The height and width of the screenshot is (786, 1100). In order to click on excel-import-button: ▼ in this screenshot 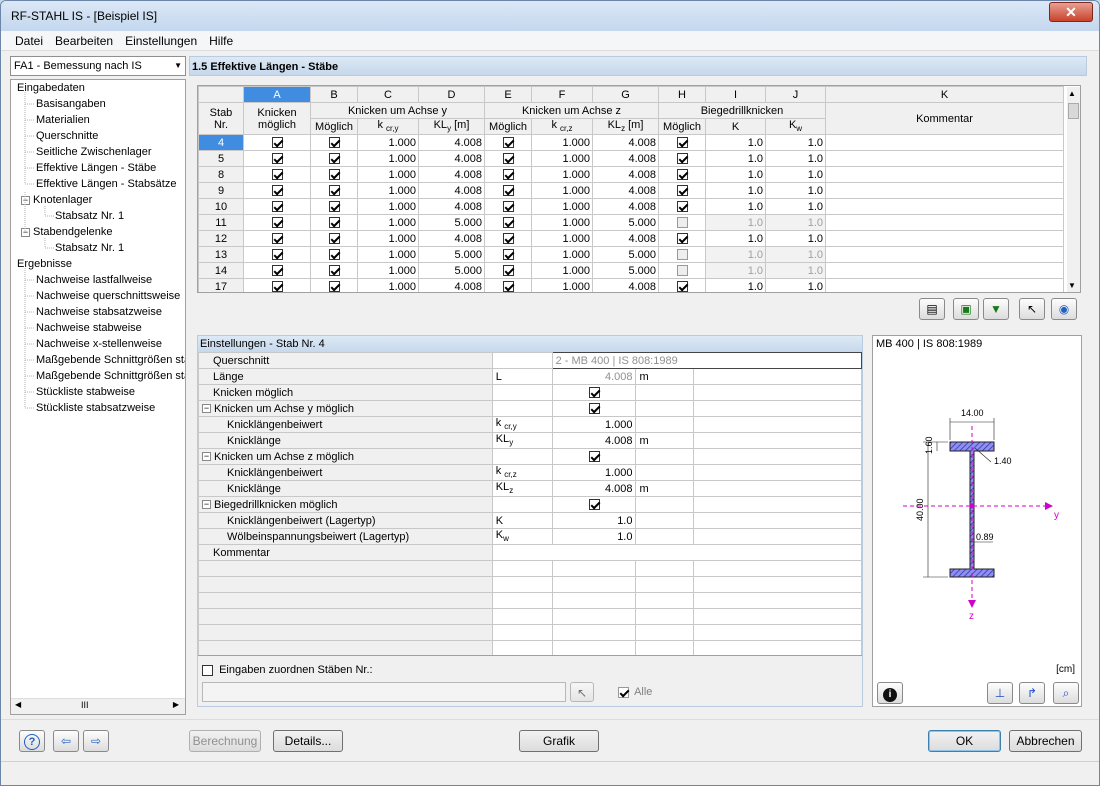, I will do `click(996, 309)`.